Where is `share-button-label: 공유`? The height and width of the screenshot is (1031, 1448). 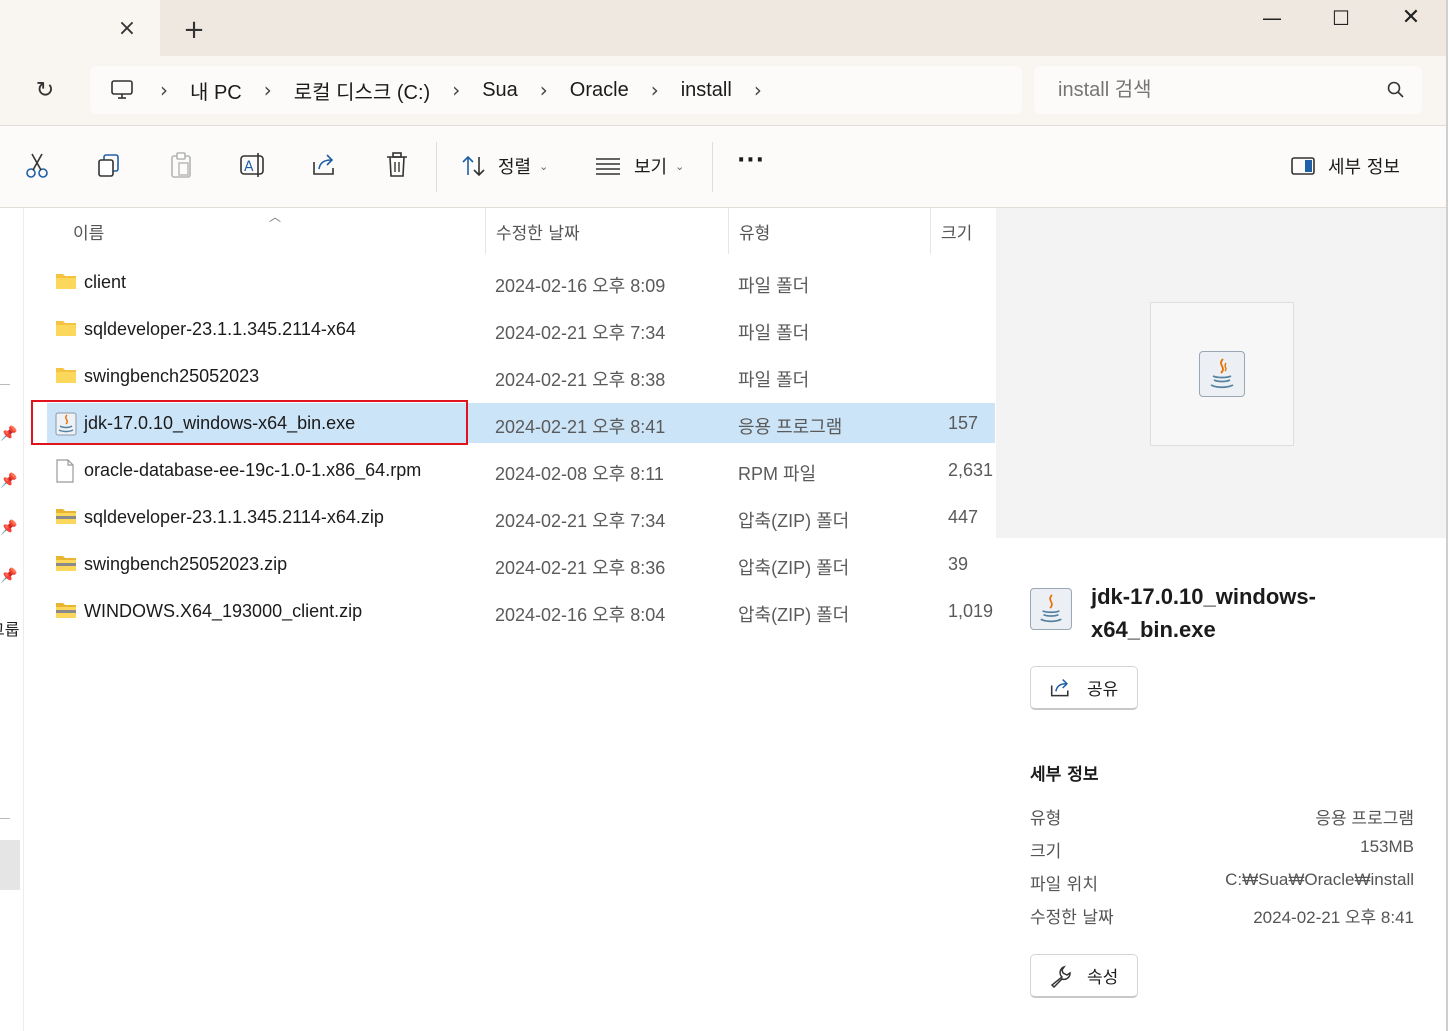
share-button-label: 공유 is located at coordinates (1103, 690).